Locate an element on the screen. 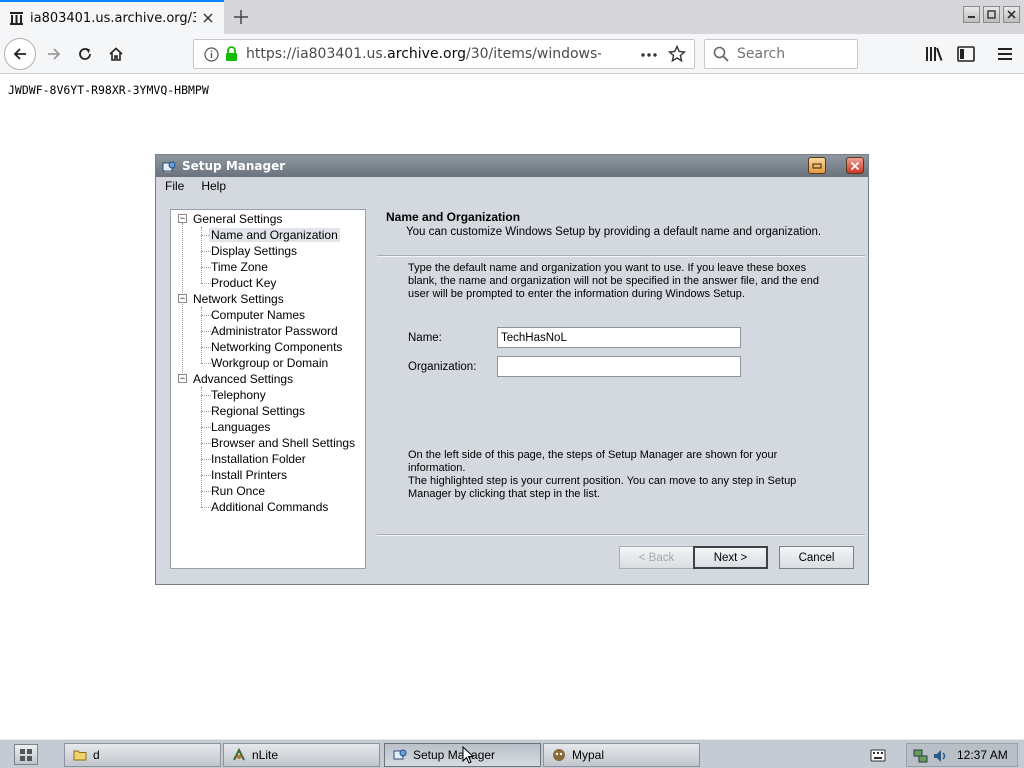  minimize-window-button is located at coordinates (971, 14).